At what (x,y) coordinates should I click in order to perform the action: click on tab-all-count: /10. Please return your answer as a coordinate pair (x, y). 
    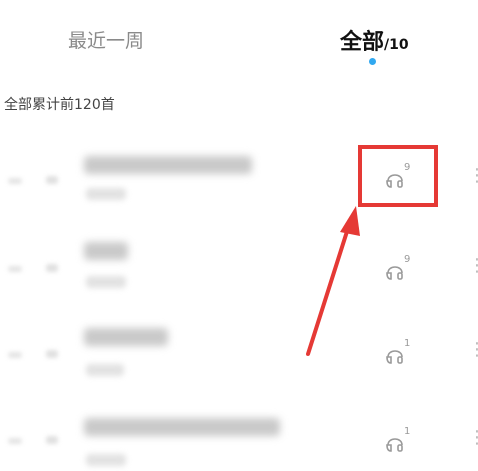
    Looking at the image, I should click on (396, 45).